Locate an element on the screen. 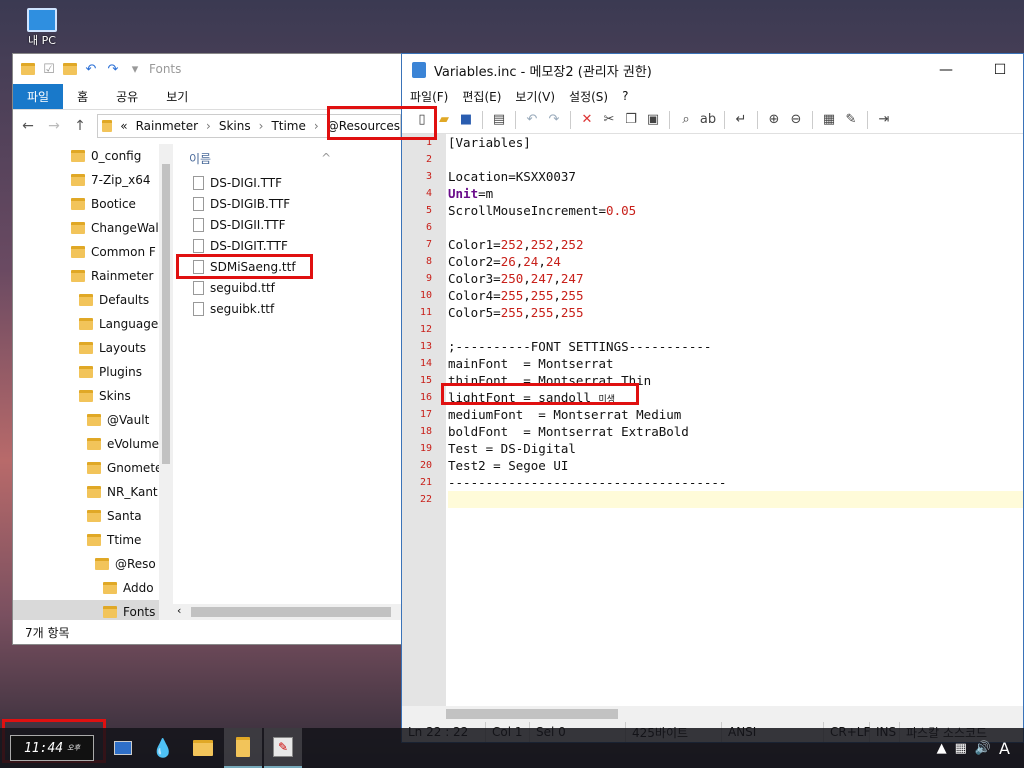 The width and height of the screenshot is (1024, 768). tree-item: NR_Kant is located at coordinates (93, 492).